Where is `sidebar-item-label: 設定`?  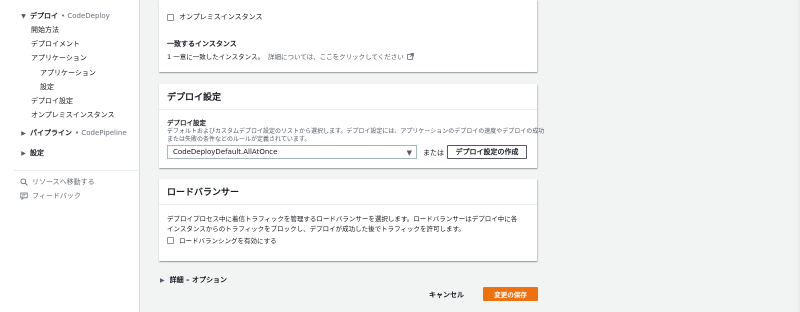
sidebar-item-label: 設定 is located at coordinates (47, 87).